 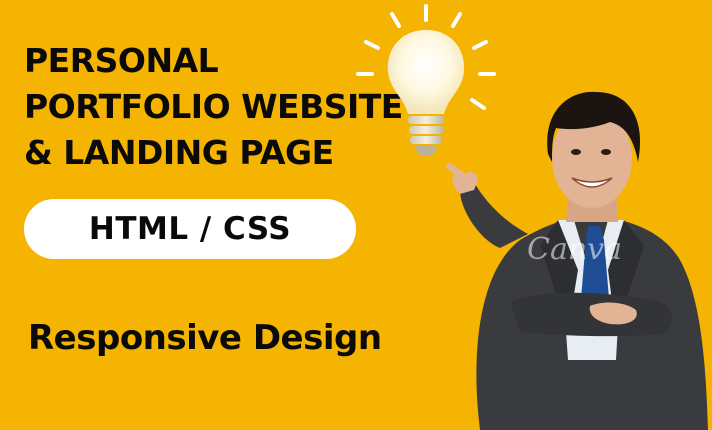 I want to click on headline-line-2: PORTFOLIO WEBSITE, so click(x=213, y=106).